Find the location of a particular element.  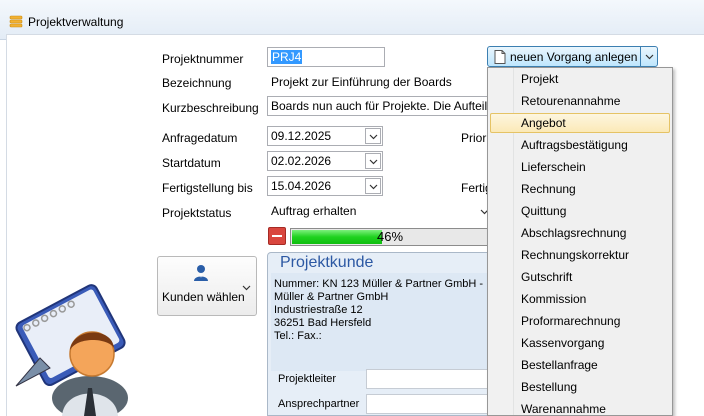

projektleiter-label: Projektleiter is located at coordinates (307, 379).